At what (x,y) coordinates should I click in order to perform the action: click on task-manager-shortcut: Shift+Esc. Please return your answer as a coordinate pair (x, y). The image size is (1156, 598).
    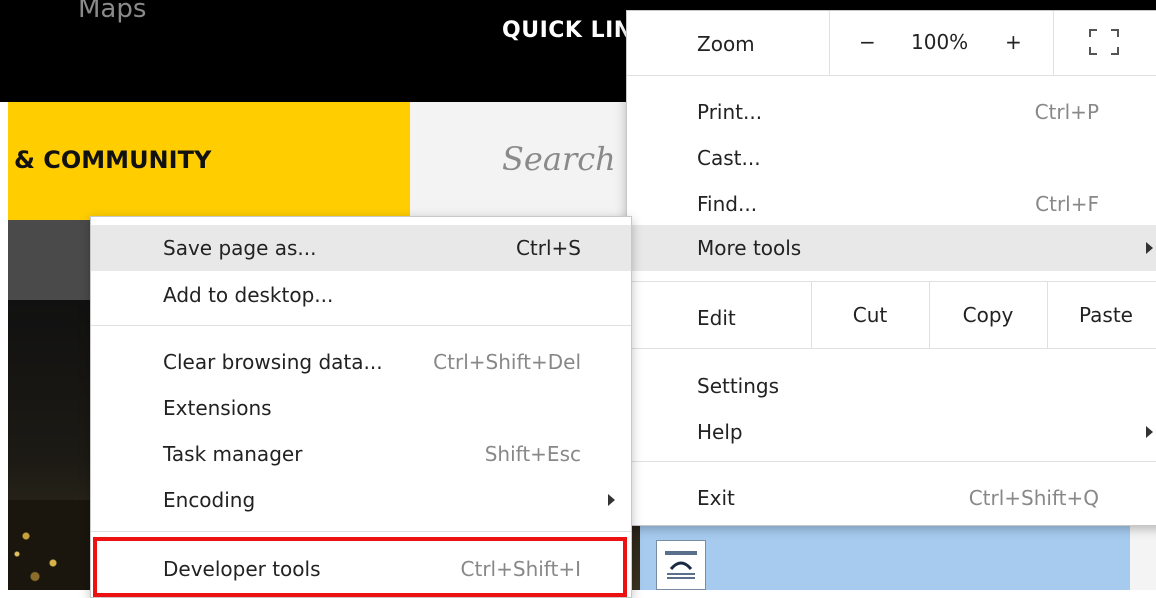
    Looking at the image, I should click on (532, 454).